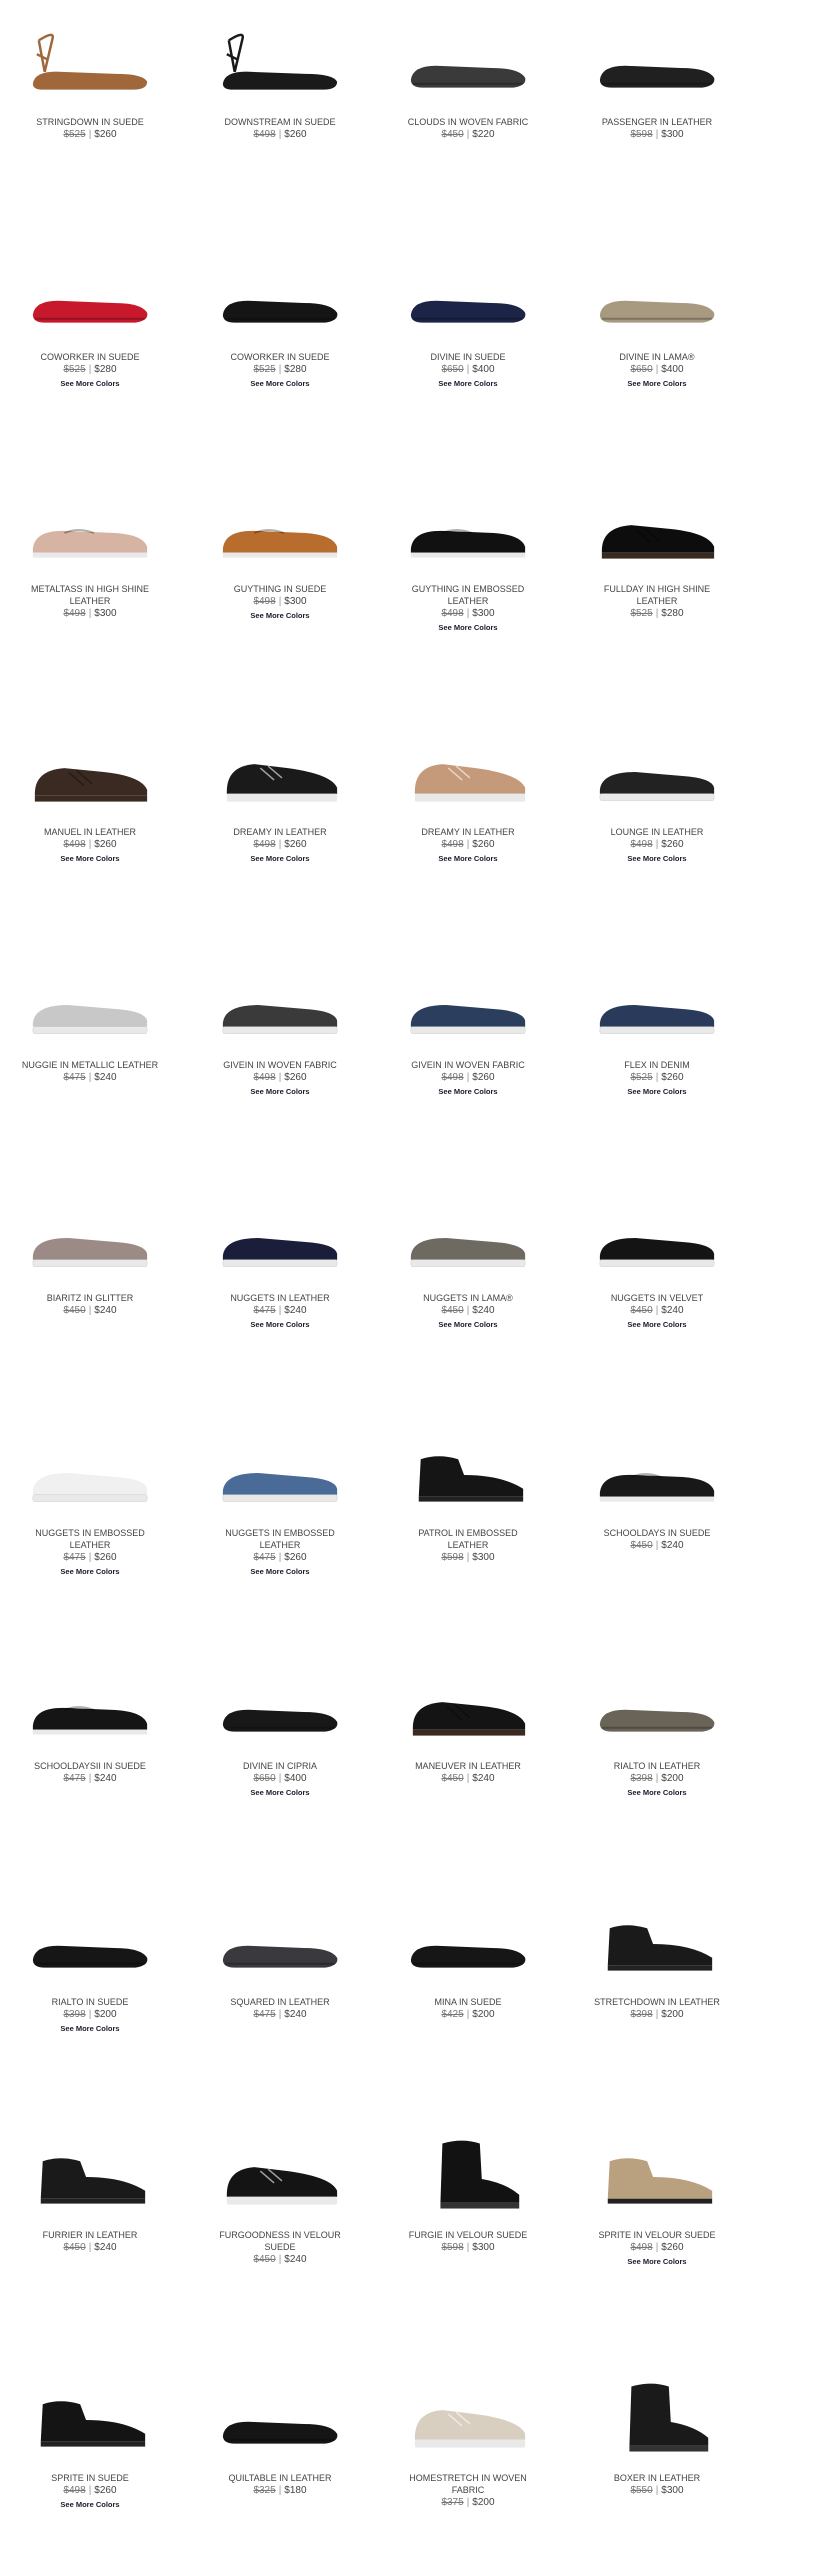  Describe the element at coordinates (90, 554) in the screenshot. I see `product-card: METALTASS IN HIGH SHINE LEATHER $498 | $300` at that location.